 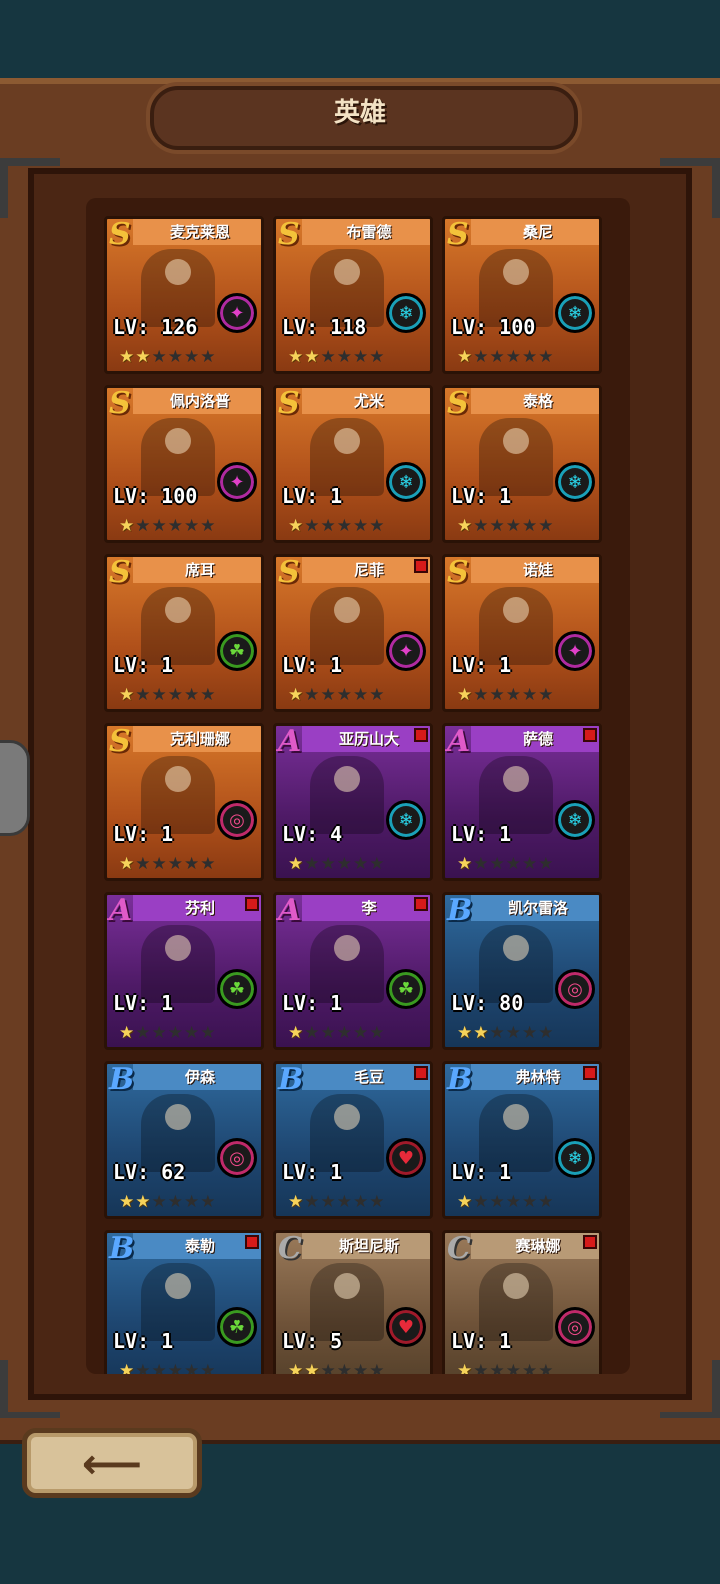 I want to click on target-icon: ◎, so click(x=575, y=989).